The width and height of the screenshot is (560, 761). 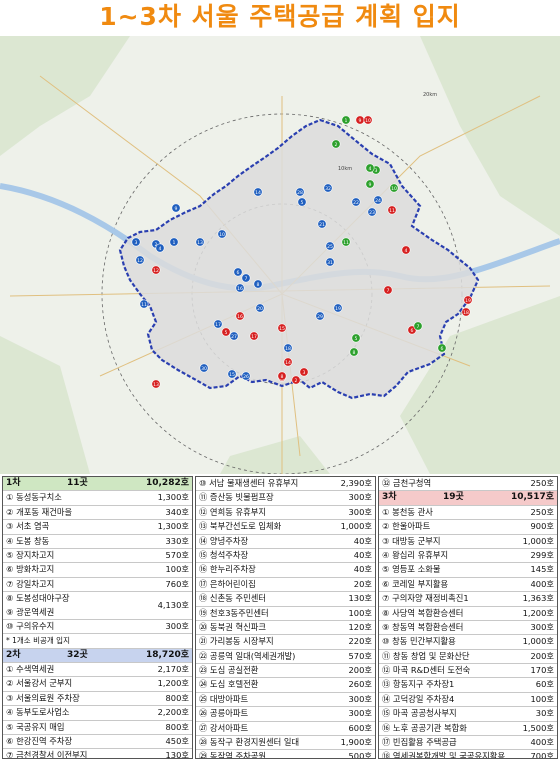 I want to click on map-marker: 27, so click(x=234, y=336).